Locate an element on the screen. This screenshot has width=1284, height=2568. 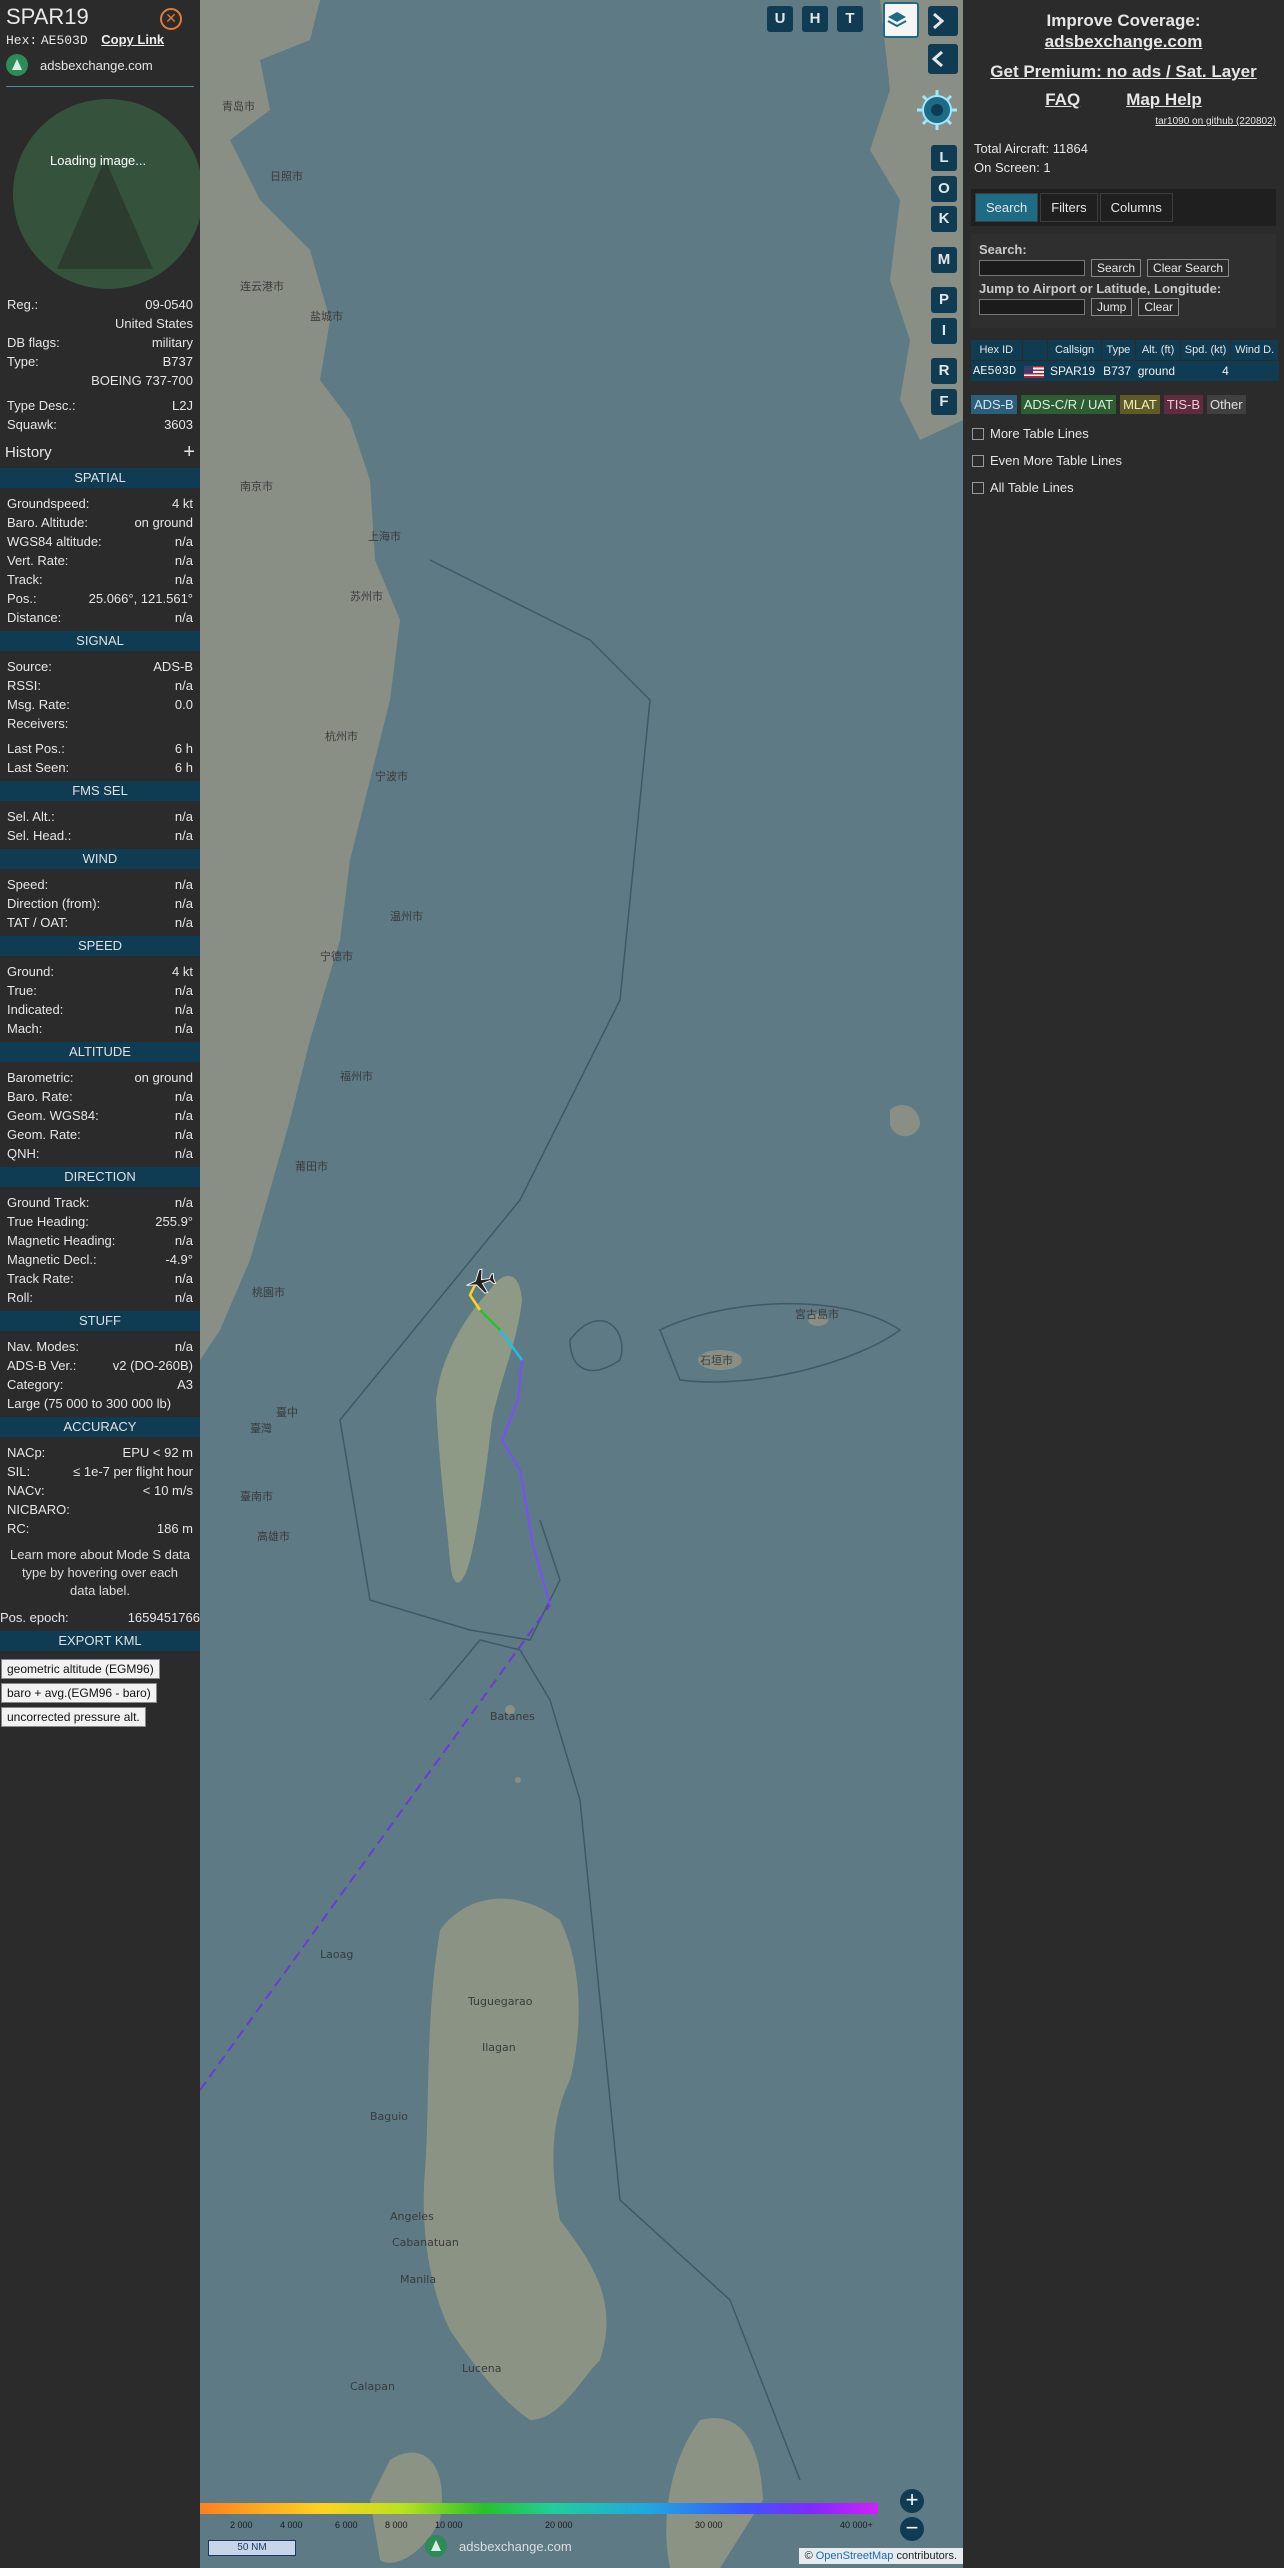
map-place-label: 臺灣 is located at coordinates (261, 1428).